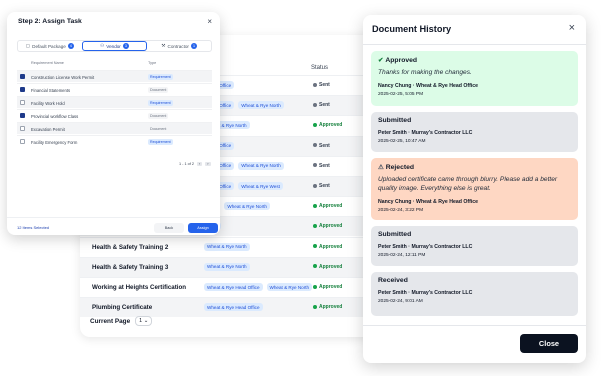 The image size is (601, 376). Describe the element at coordinates (70, 46) in the screenshot. I see `tab-count-badge: 4` at that location.